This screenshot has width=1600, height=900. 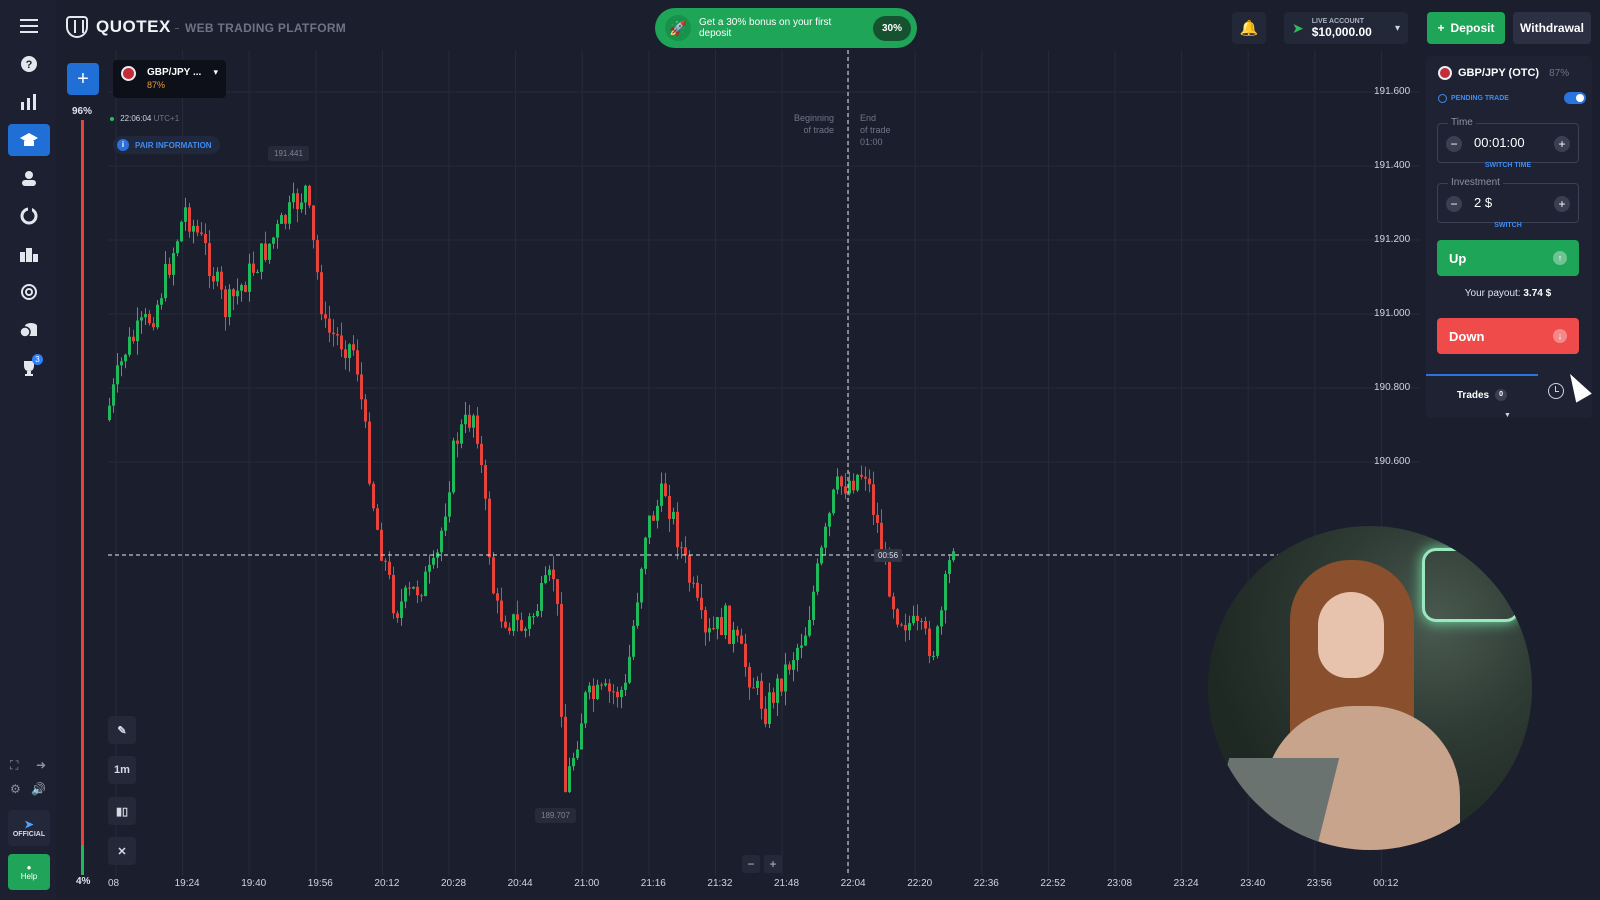 What do you see at coordinates (254, 883) in the screenshot?
I see `time-axis-label: 19:40` at bounding box center [254, 883].